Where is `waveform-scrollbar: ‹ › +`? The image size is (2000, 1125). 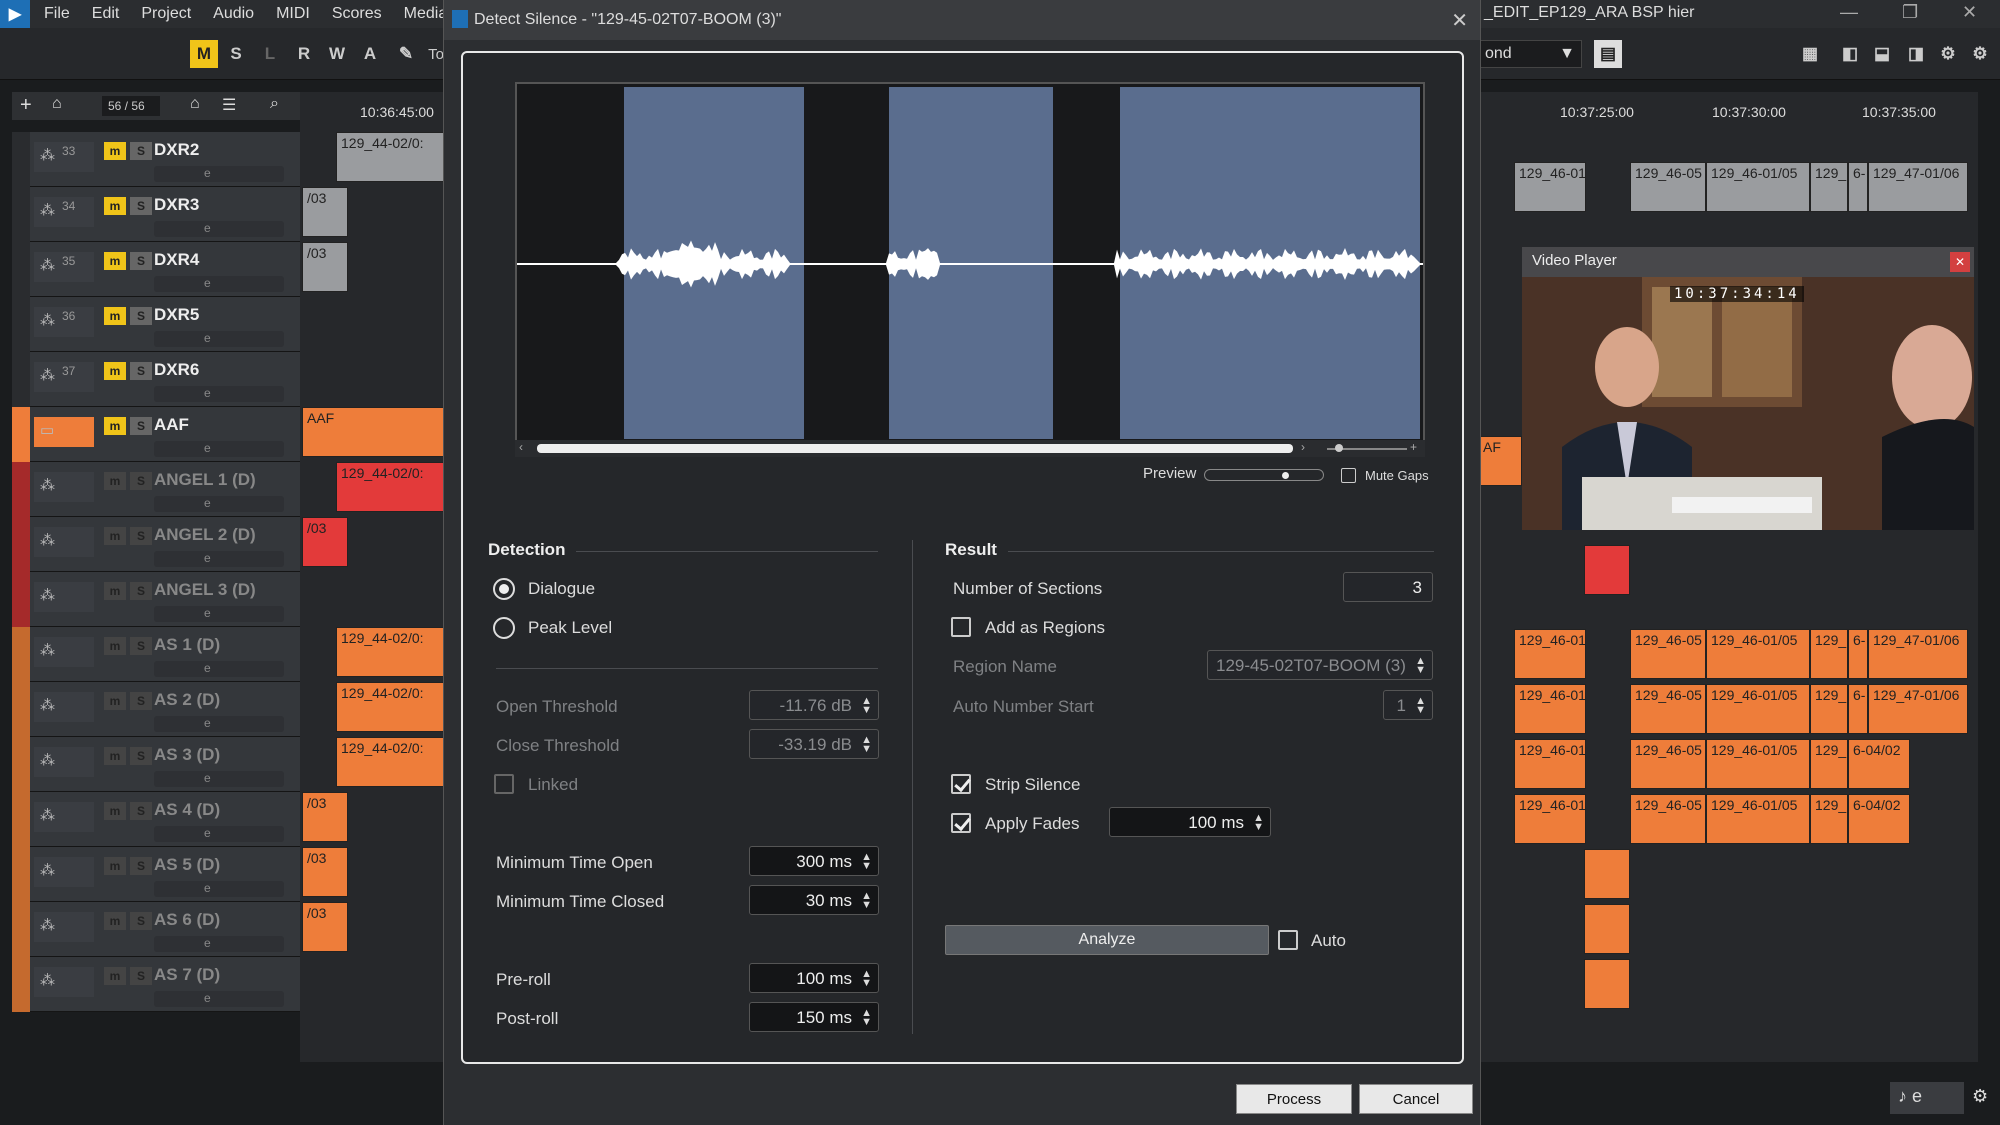
waveform-scrollbar: ‹ › + is located at coordinates (970, 448).